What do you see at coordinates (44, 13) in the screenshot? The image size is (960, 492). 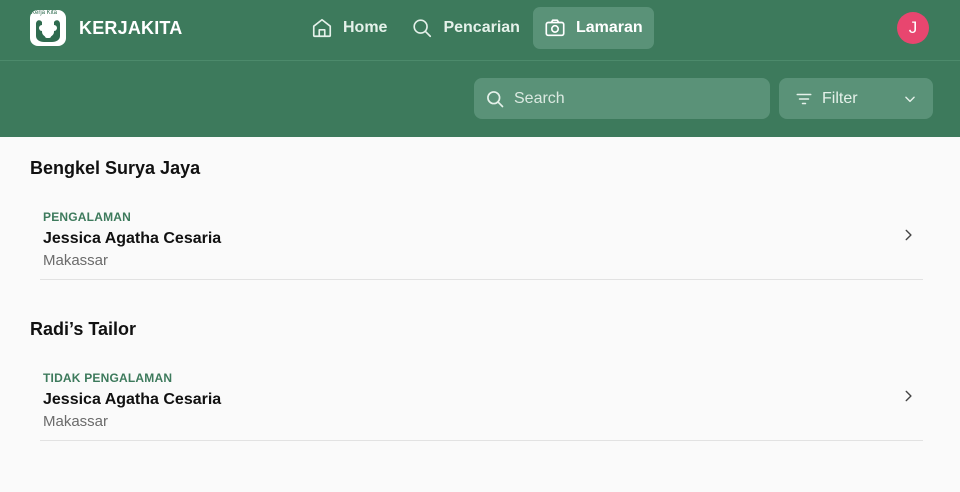 I see `logo-text: Kerja Kita` at bounding box center [44, 13].